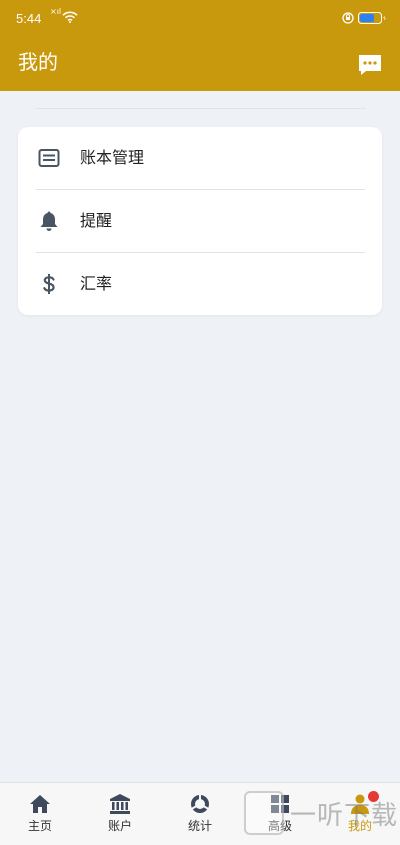 This screenshot has height=845, width=400. I want to click on menu-label: 提醒, so click(96, 220).